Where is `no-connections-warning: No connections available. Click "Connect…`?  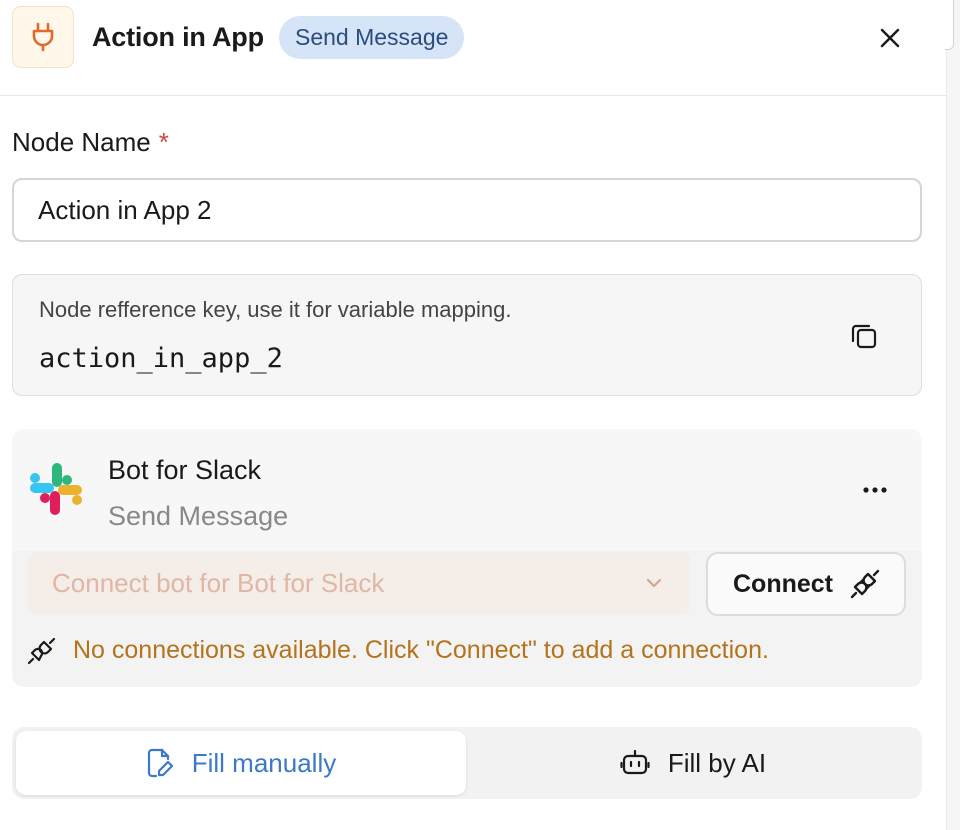 no-connections-warning: No connections available. Click "Connect… is located at coordinates (421, 650).